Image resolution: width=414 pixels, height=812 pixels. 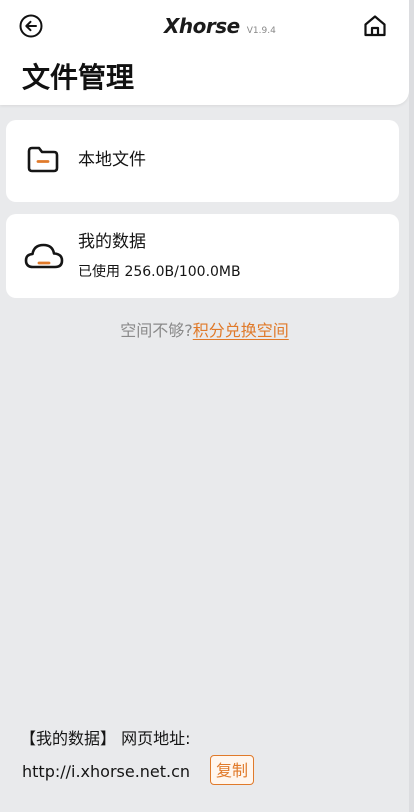 What do you see at coordinates (202, 256) in the screenshot?
I see `my-data-card: 我的数据 已使用 256.0B/100.0MB` at bounding box center [202, 256].